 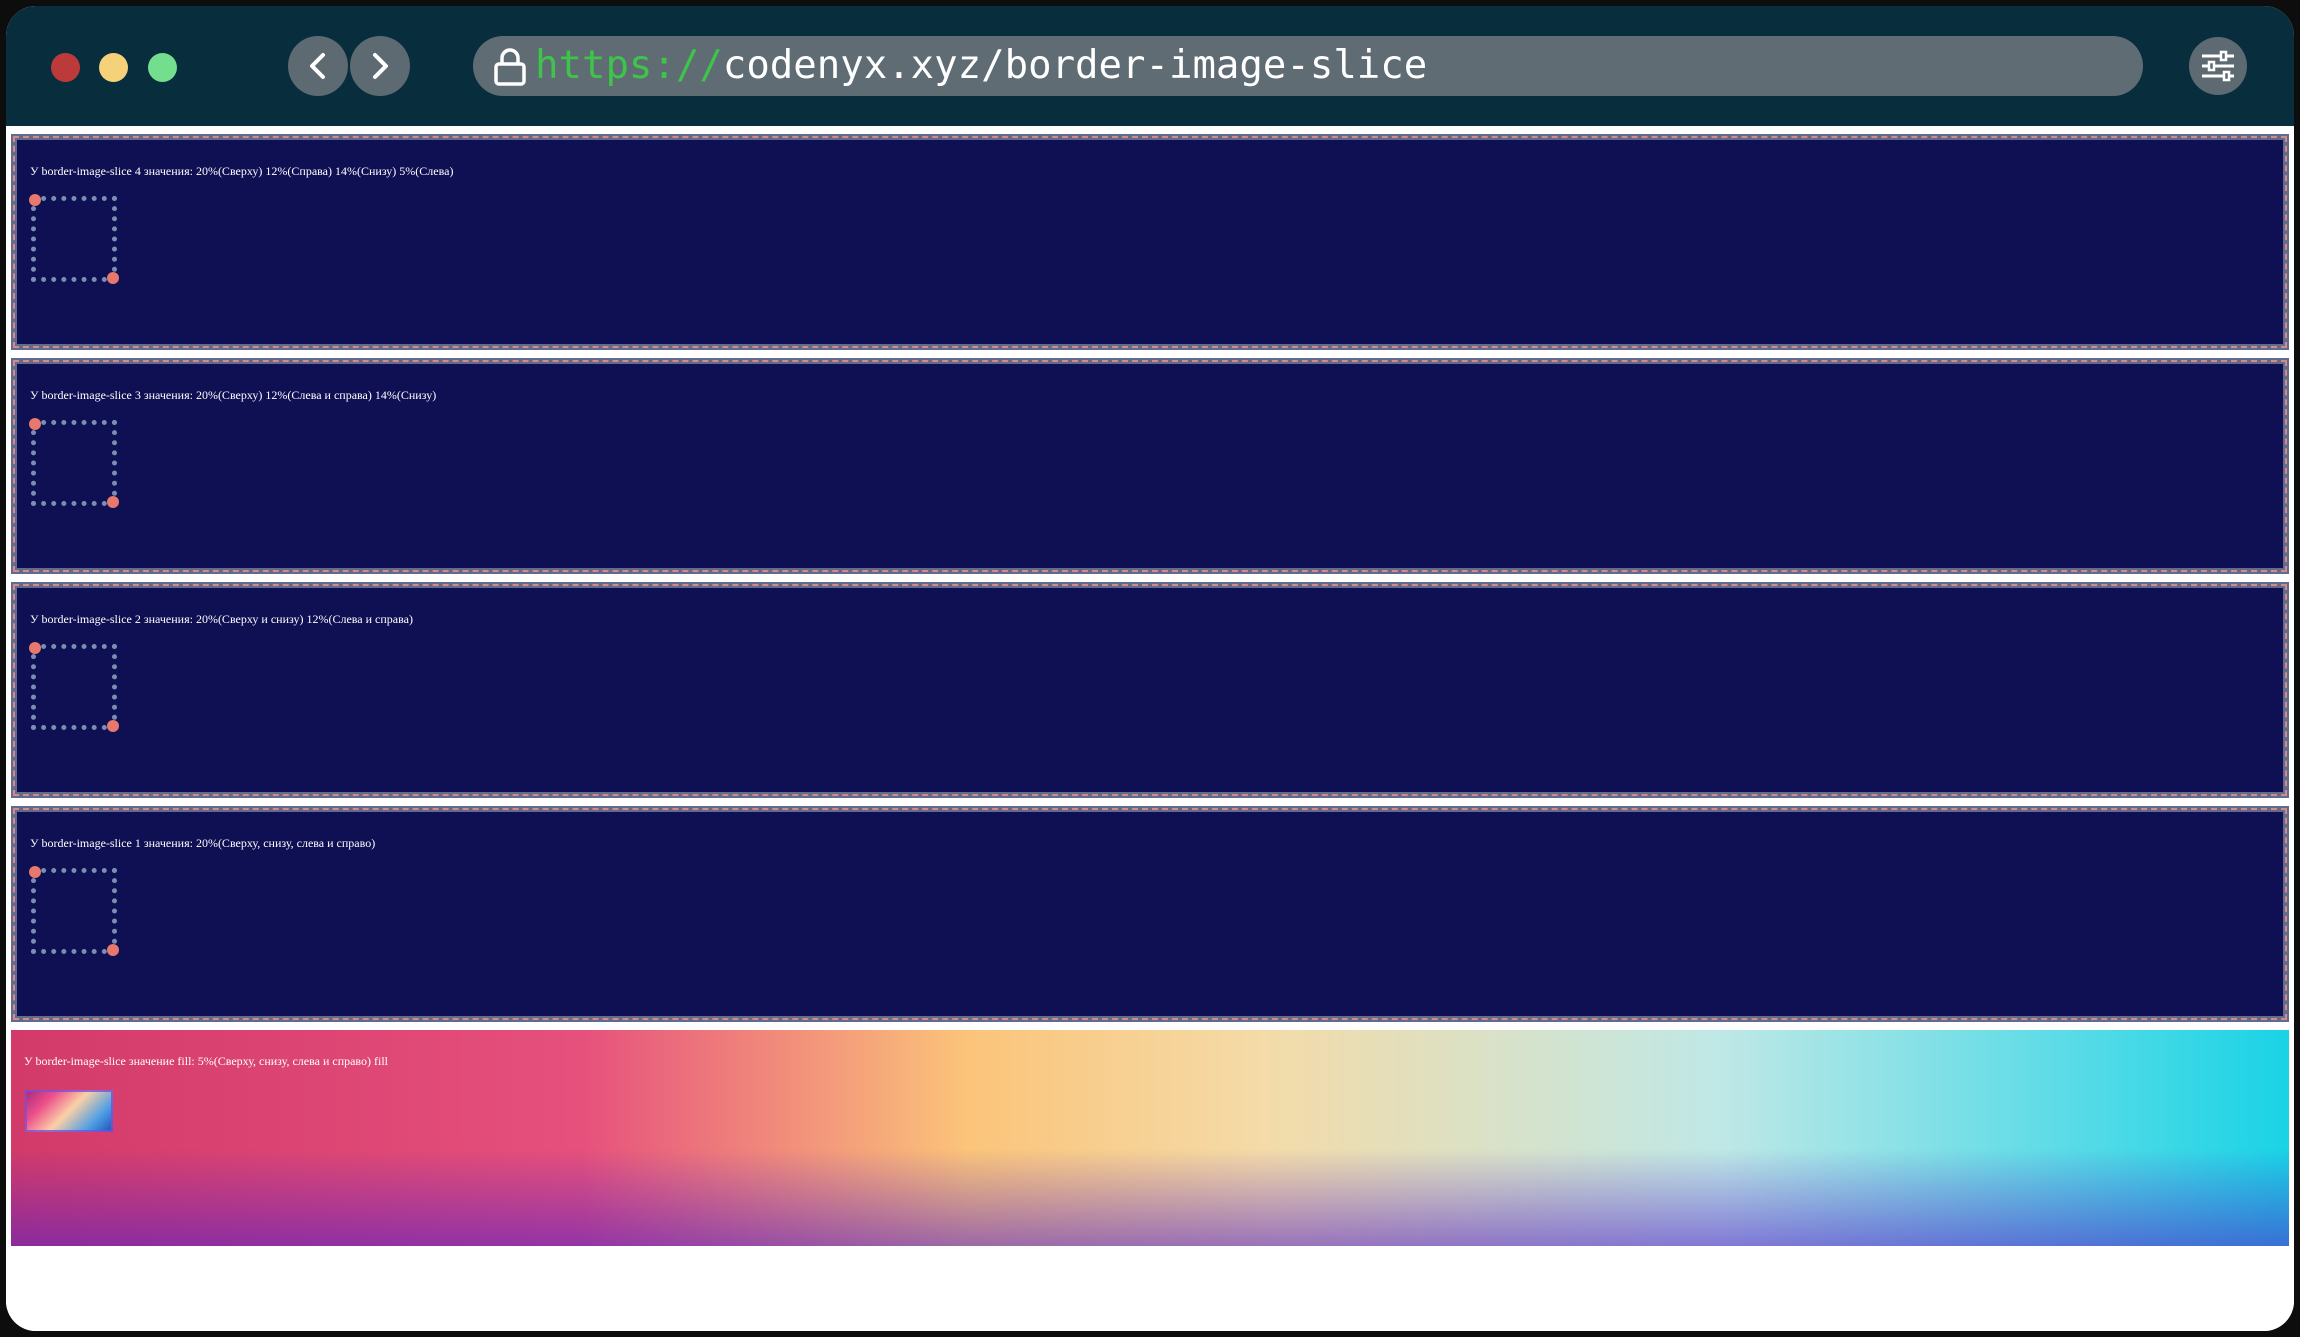 I want to click on close-window-button, so click(x=65, y=67).